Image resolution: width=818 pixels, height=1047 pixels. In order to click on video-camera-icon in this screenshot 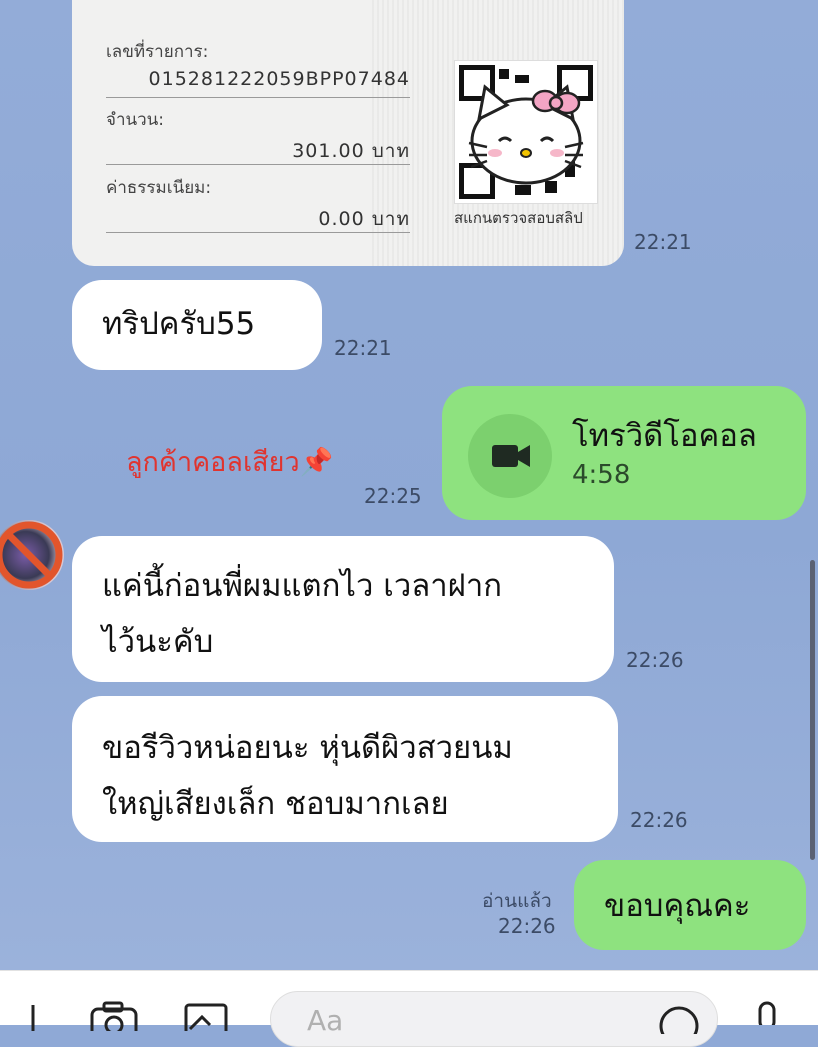, I will do `click(511, 456)`.